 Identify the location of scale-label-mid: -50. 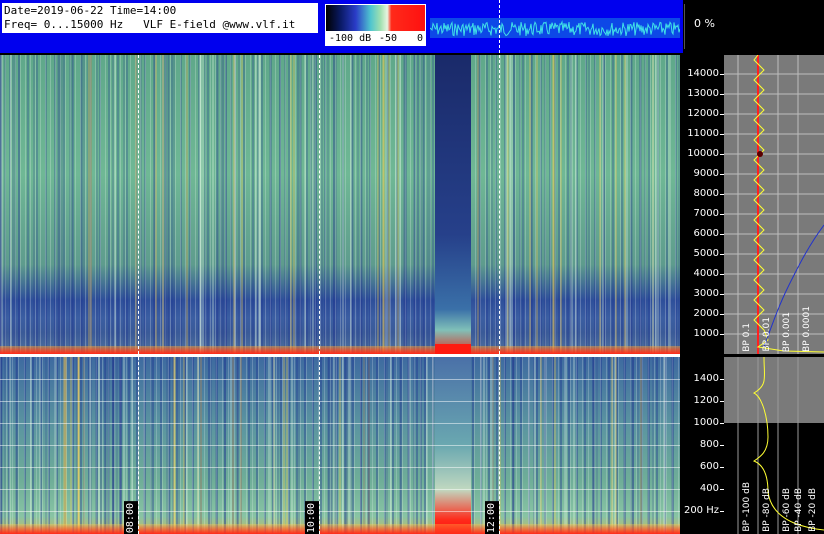
(388, 38).